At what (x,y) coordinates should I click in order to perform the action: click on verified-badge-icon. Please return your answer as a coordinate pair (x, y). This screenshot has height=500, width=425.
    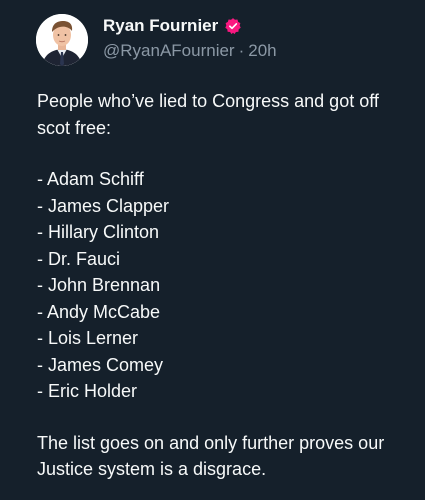
    Looking at the image, I should click on (233, 26).